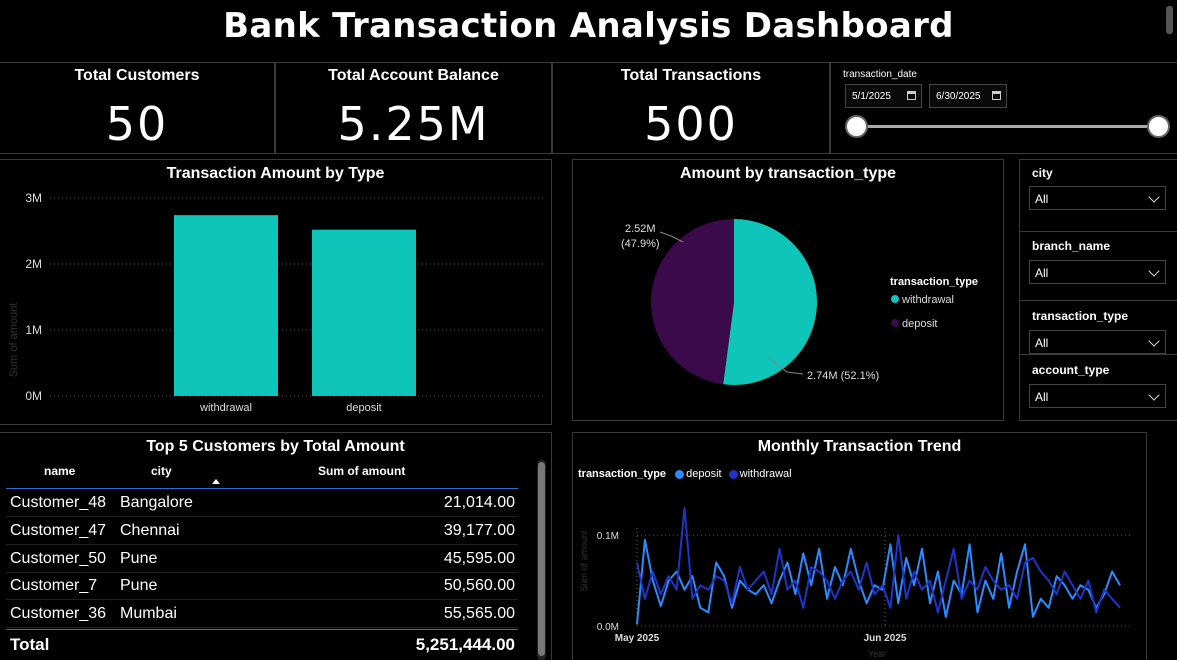 Image resolution: width=1177 pixels, height=660 pixels. I want to click on date-range-track, so click(1007, 126).